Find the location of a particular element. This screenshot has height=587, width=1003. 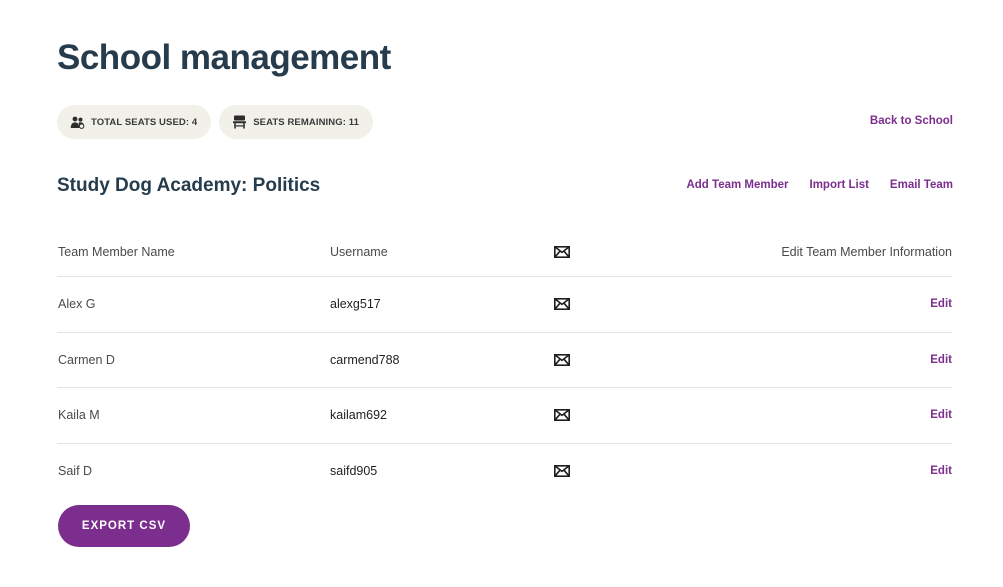

member-name: Saif D is located at coordinates (75, 471).